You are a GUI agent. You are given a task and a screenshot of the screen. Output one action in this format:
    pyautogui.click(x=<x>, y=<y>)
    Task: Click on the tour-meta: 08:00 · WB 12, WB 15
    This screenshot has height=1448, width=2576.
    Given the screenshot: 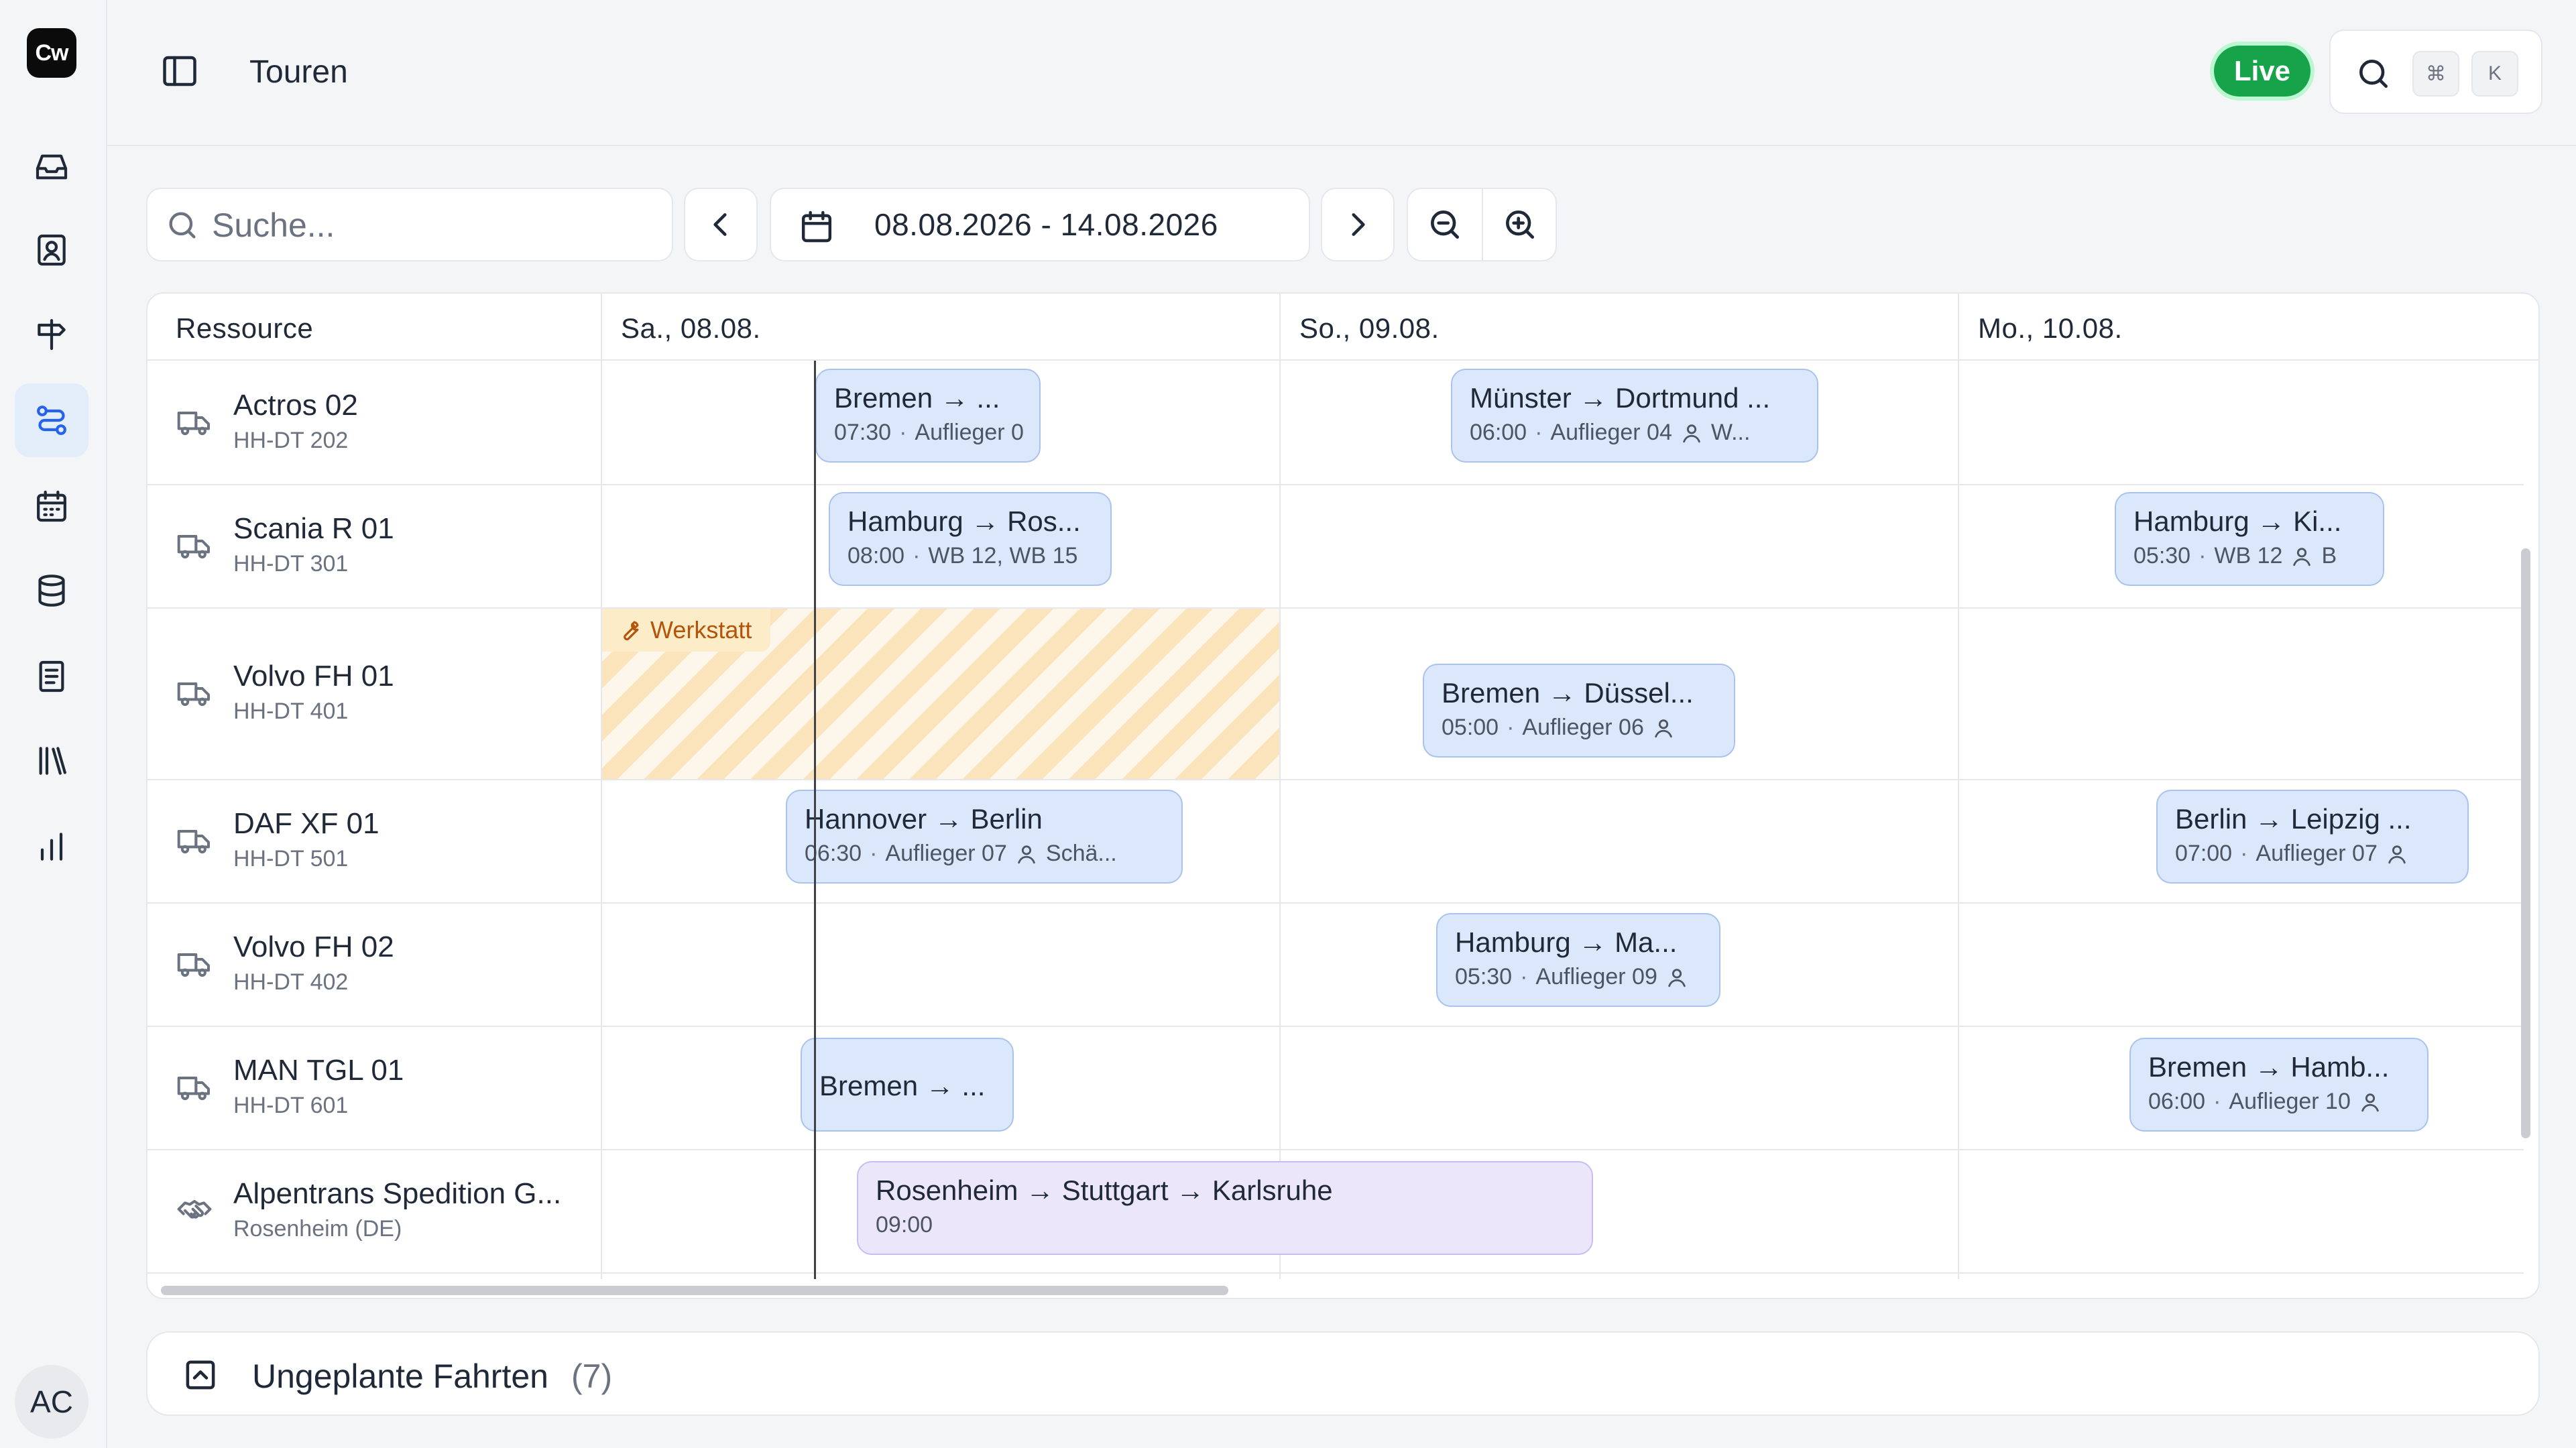 What is the action you would take?
    pyautogui.click(x=962, y=555)
    